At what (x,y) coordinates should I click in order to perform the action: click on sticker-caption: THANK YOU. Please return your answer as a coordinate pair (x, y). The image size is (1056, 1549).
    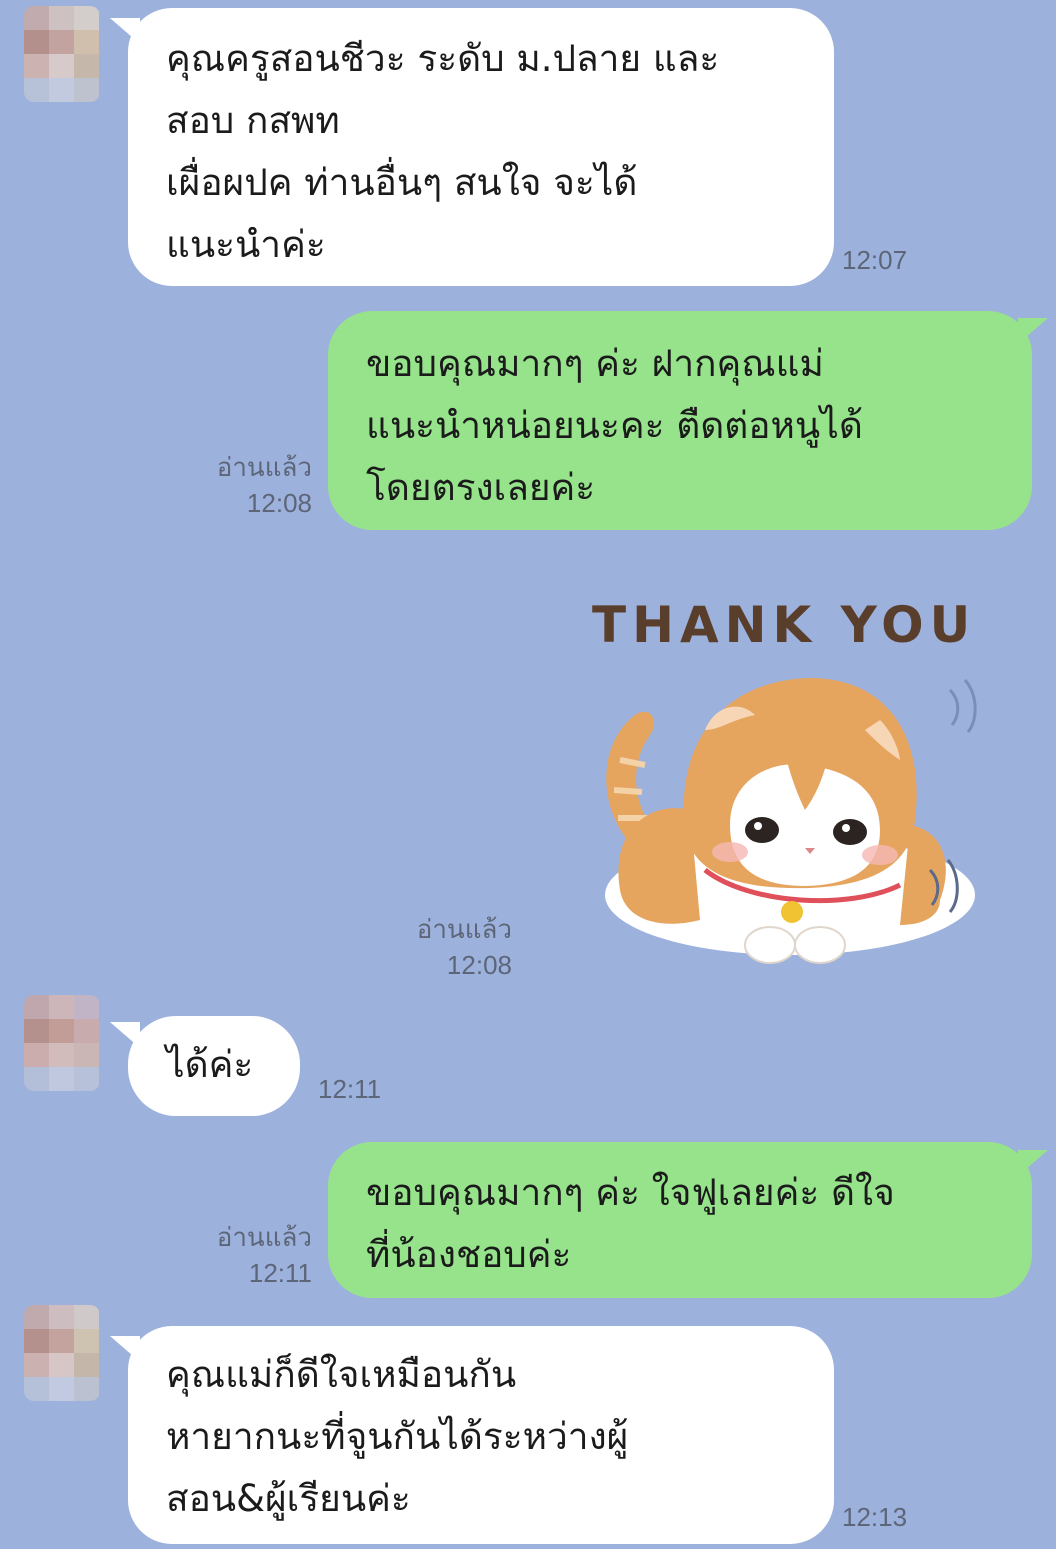
    Looking at the image, I should click on (784, 625).